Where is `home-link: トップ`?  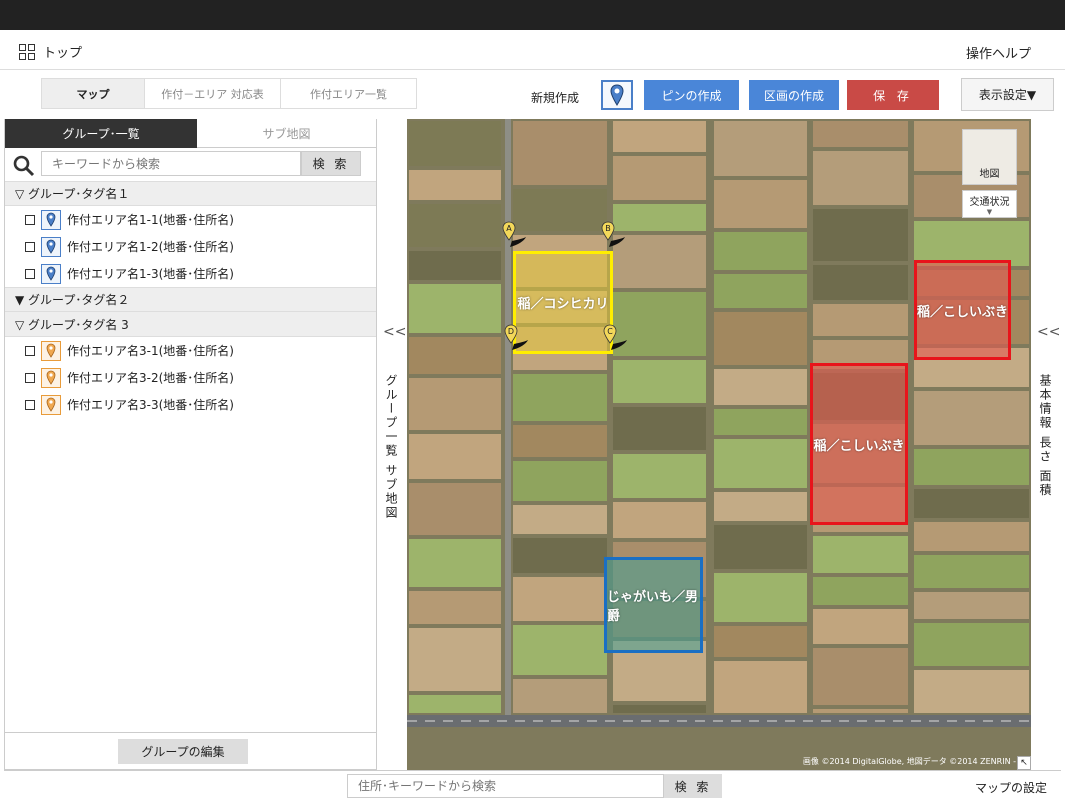 home-link: トップ is located at coordinates (50, 51).